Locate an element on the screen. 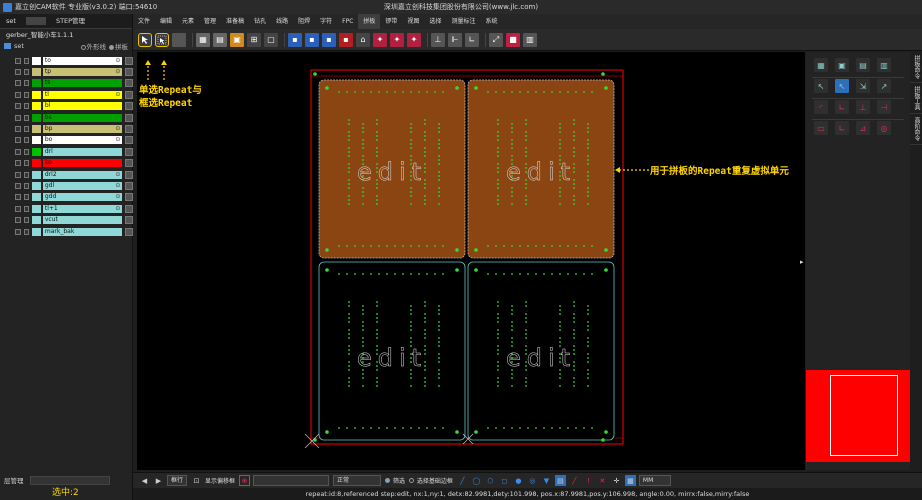 This screenshot has height=500, width=922. red-tool-4-icon: ✦ is located at coordinates (414, 39).